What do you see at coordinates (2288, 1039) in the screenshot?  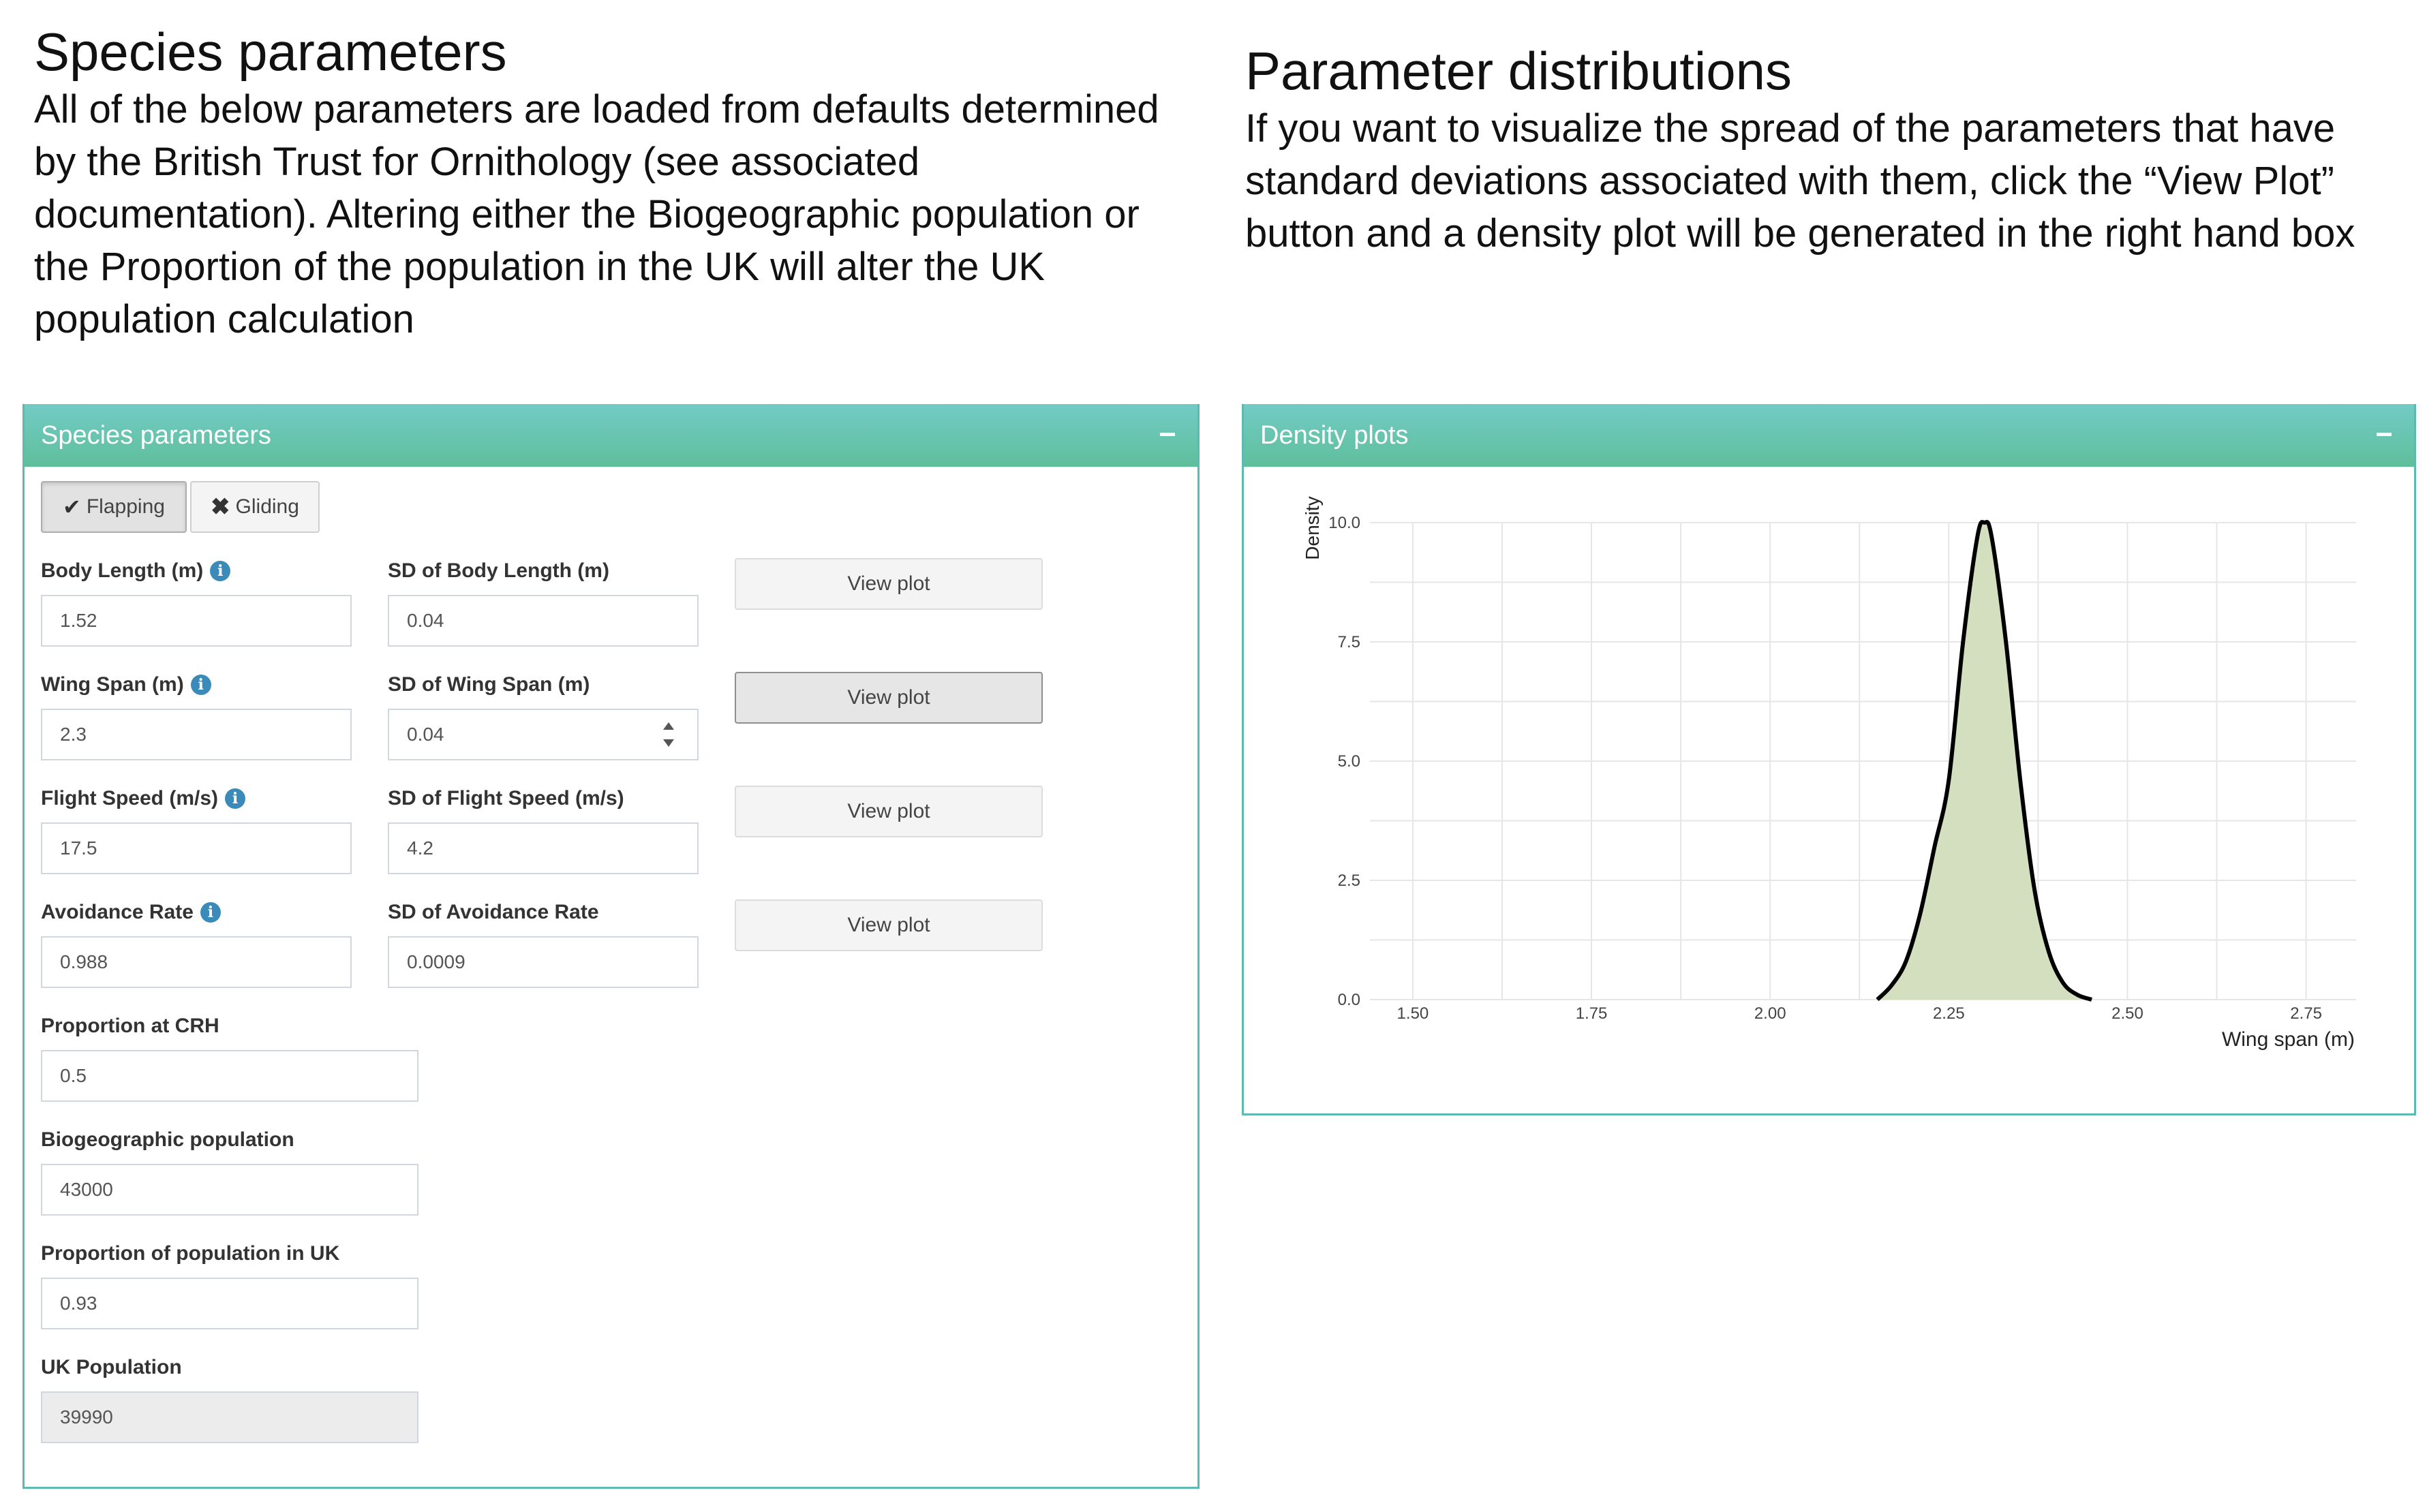 I see `x-axis-label: Wing span (m)` at bounding box center [2288, 1039].